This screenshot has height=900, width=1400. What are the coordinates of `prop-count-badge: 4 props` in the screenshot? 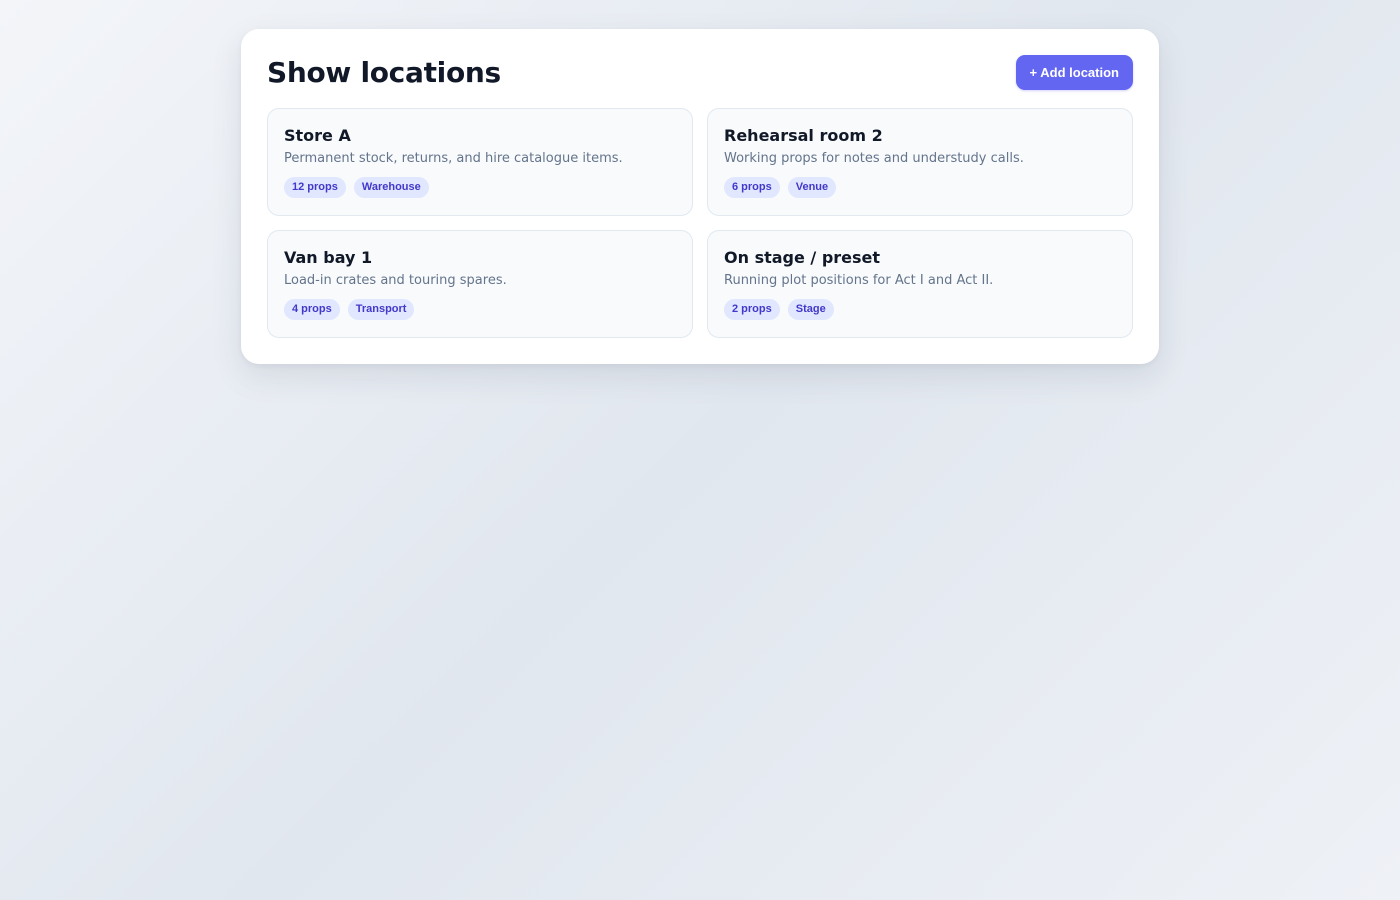 It's located at (312, 309).